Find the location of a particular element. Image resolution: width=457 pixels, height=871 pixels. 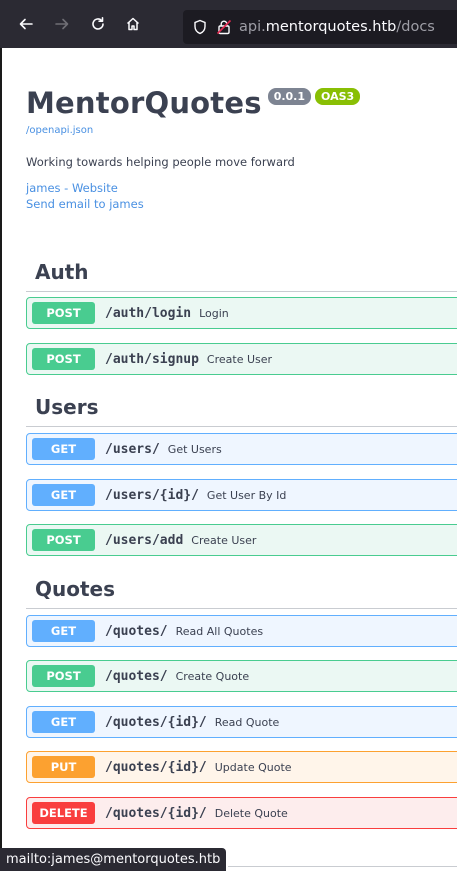

section-auth-title: Auth is located at coordinates (62, 272).